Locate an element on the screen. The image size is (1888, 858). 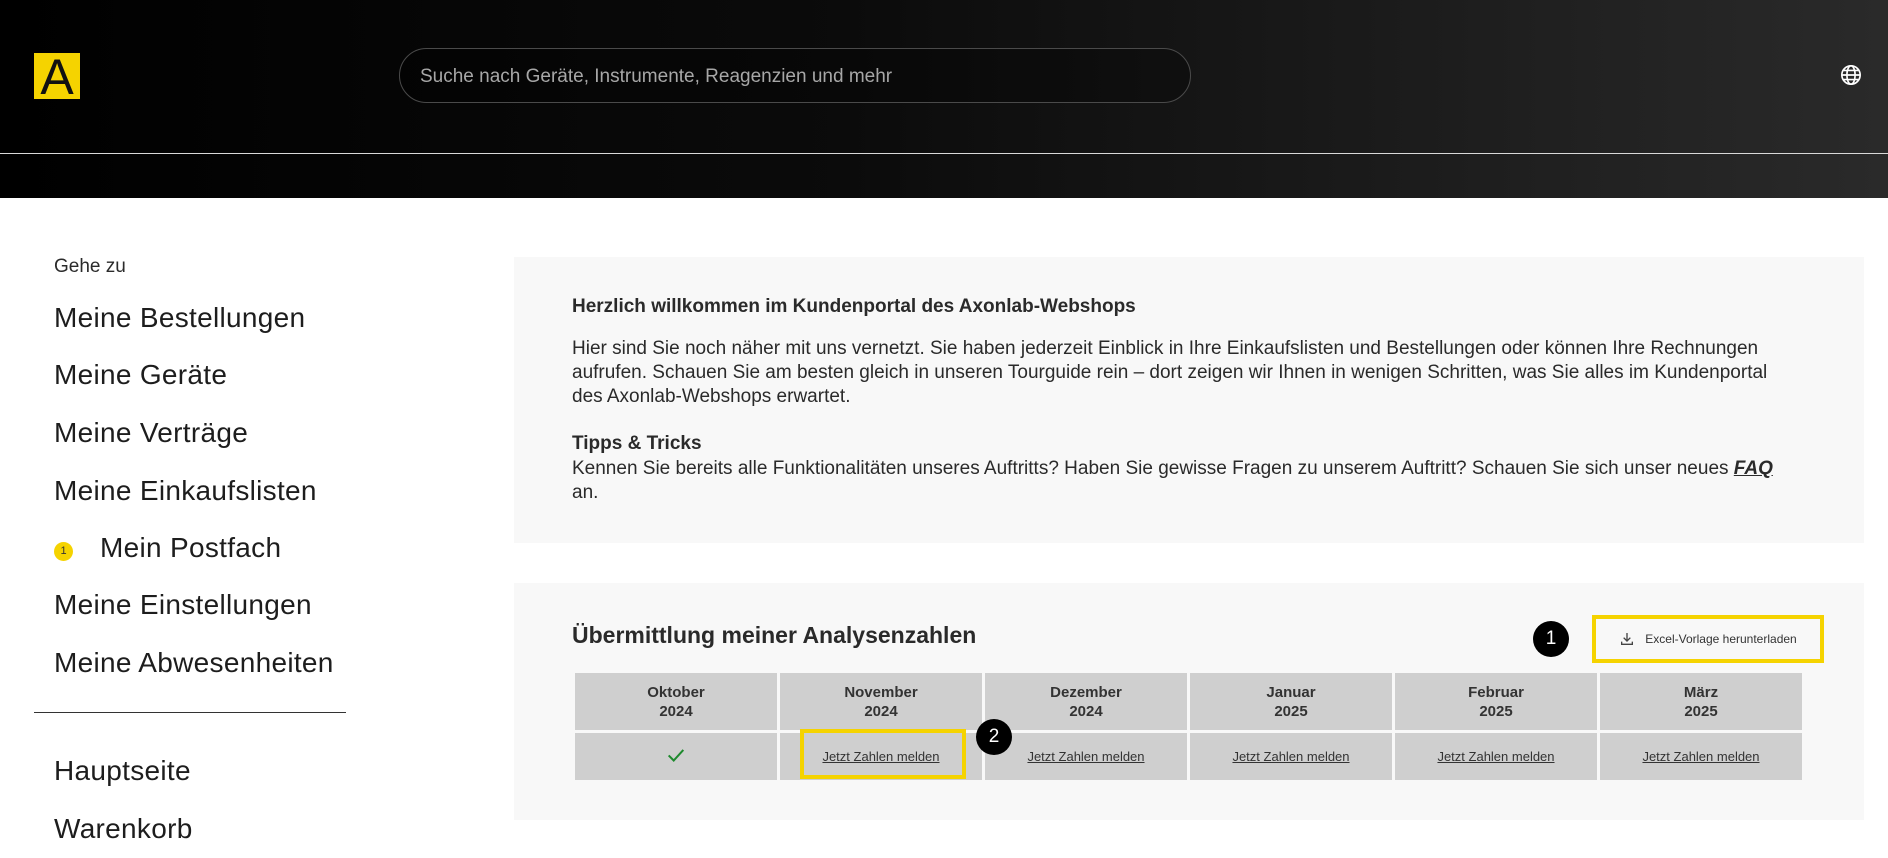
status-cell-januar: Jetzt Zahlen melden is located at coordinates (1291, 756).